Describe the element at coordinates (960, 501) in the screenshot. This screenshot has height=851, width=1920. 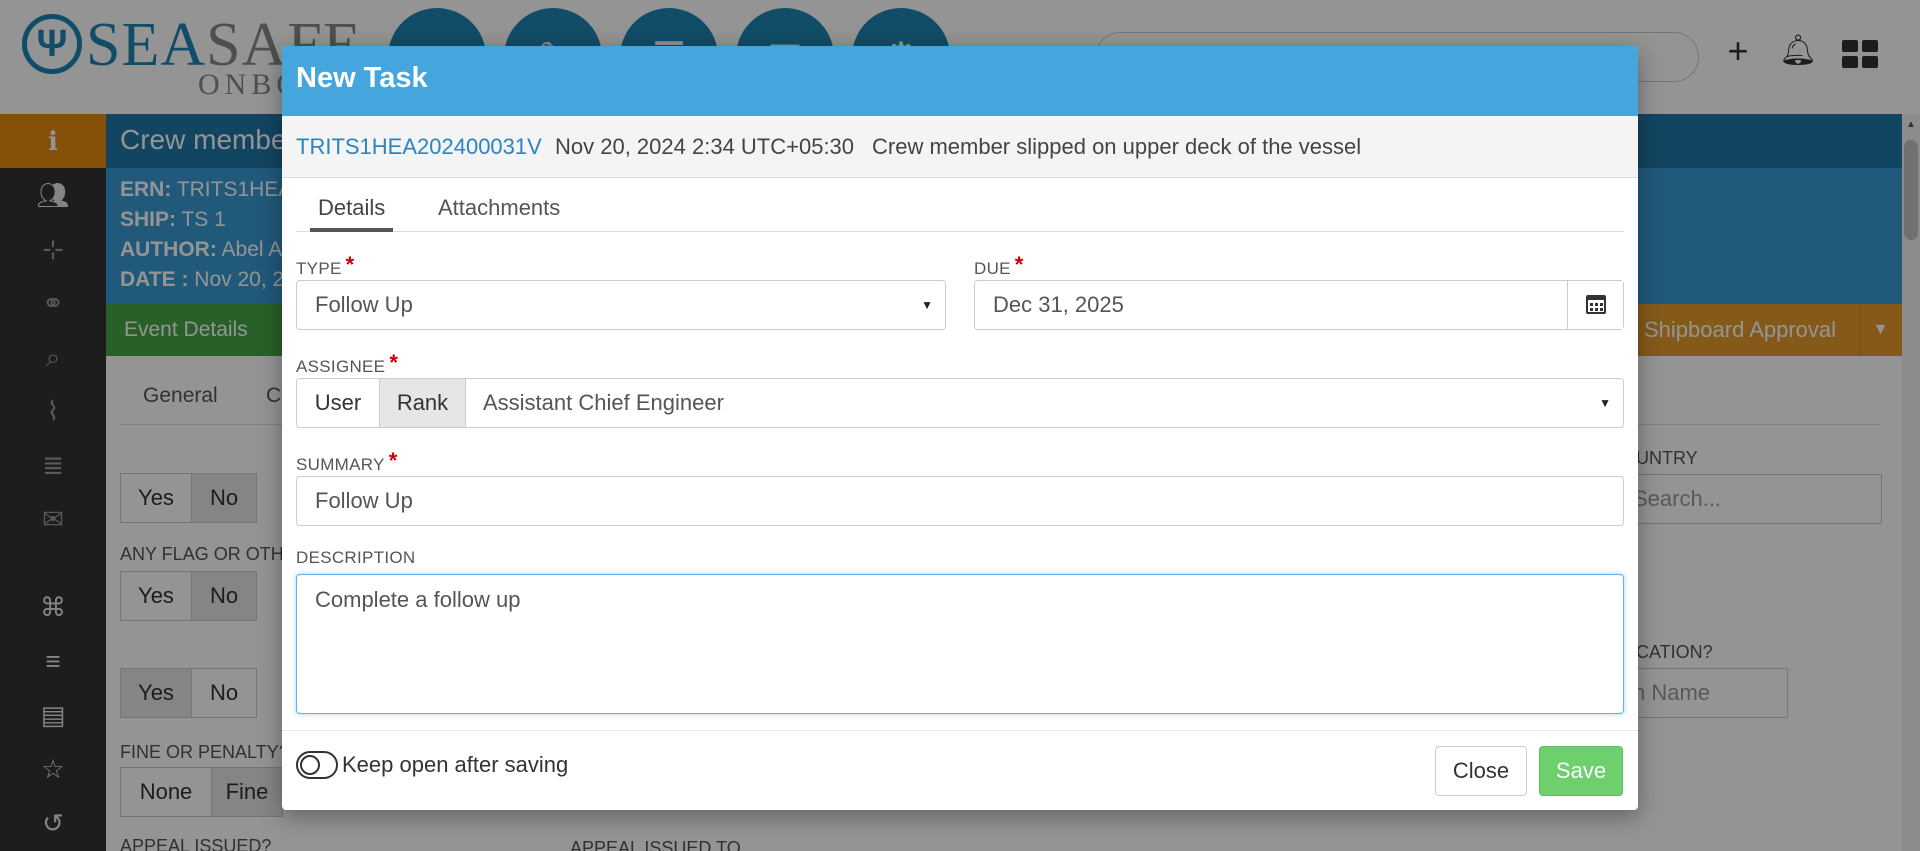
I see `summary-input: Follow Up` at that location.